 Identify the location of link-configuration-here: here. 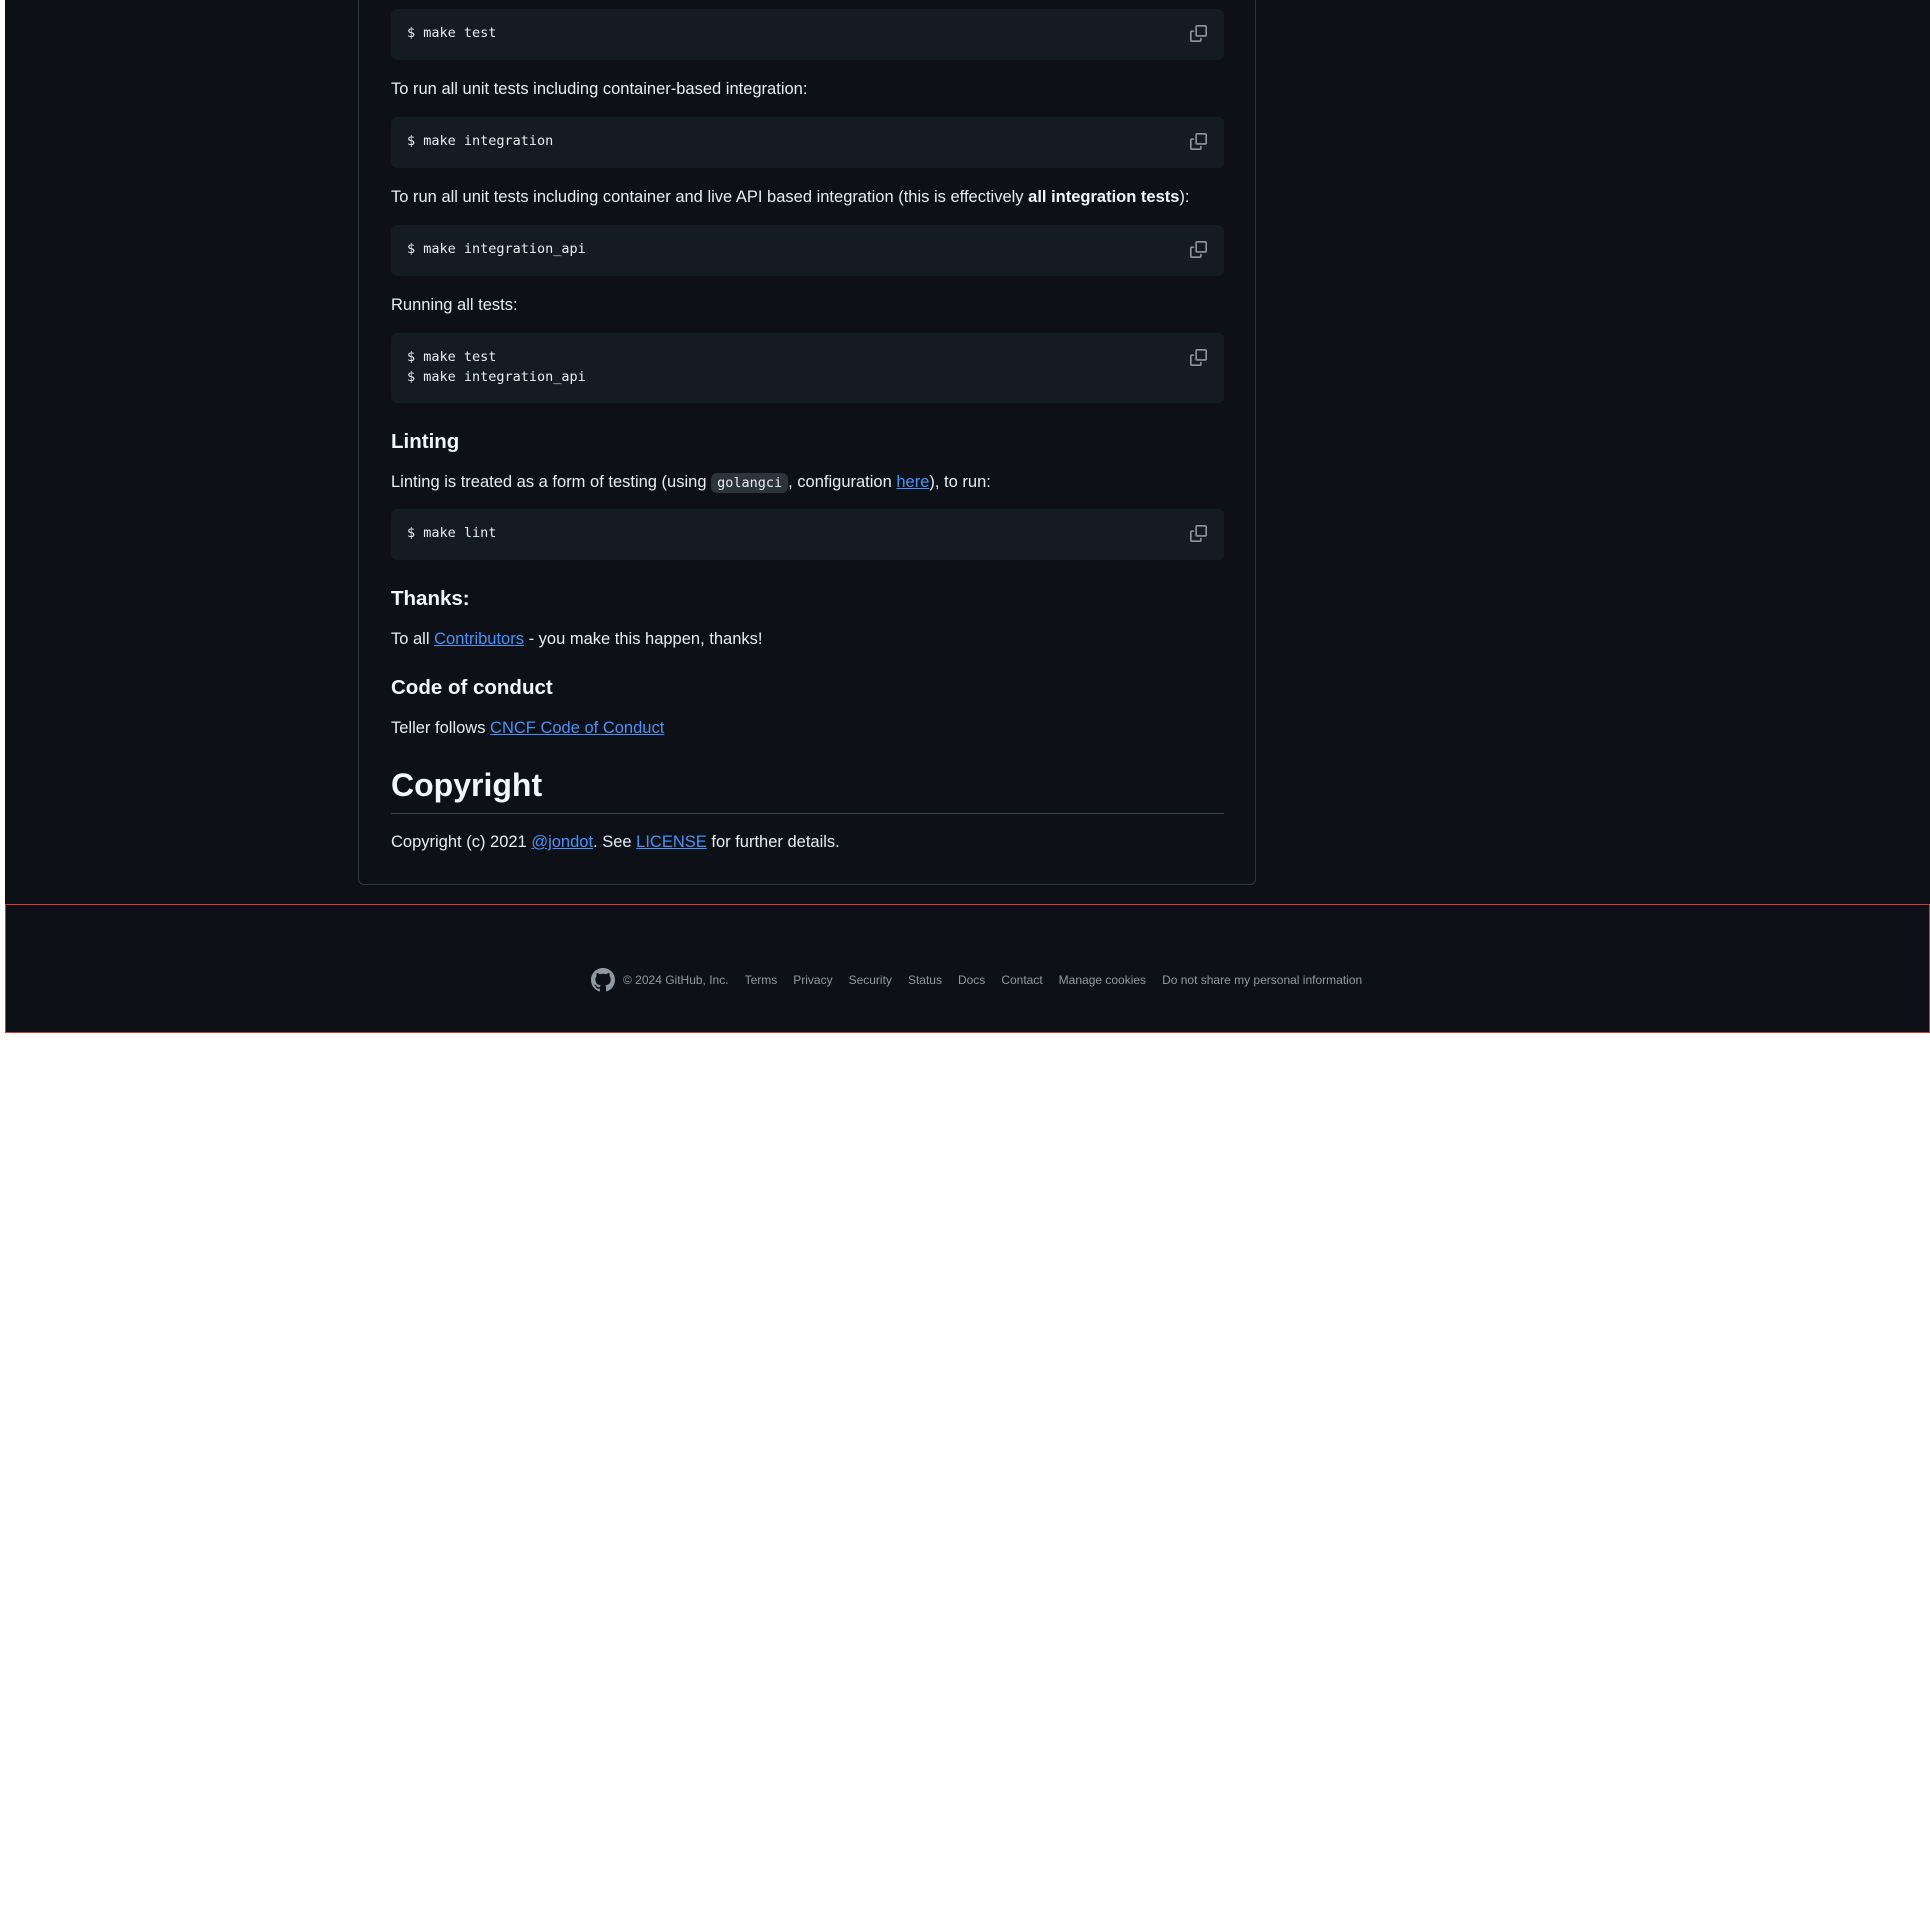
(912, 482).